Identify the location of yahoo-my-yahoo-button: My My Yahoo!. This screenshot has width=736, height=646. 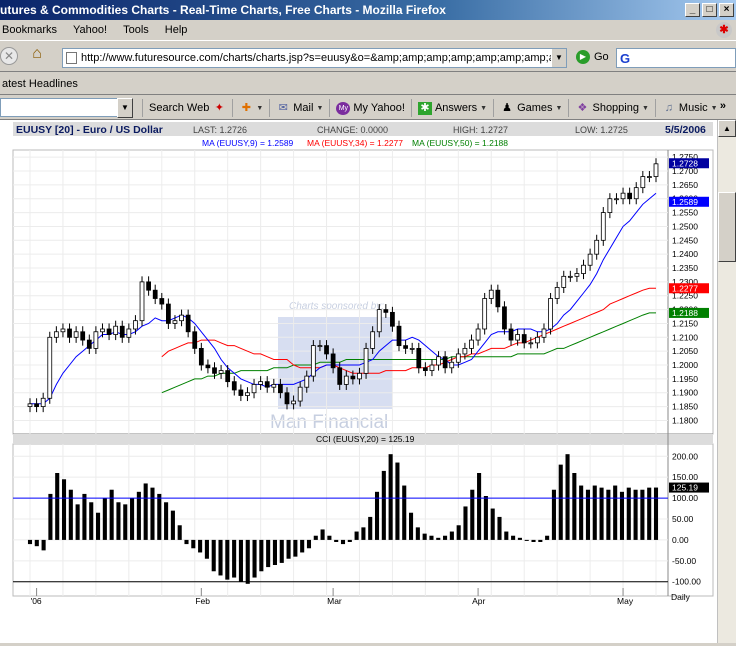
(370, 108).